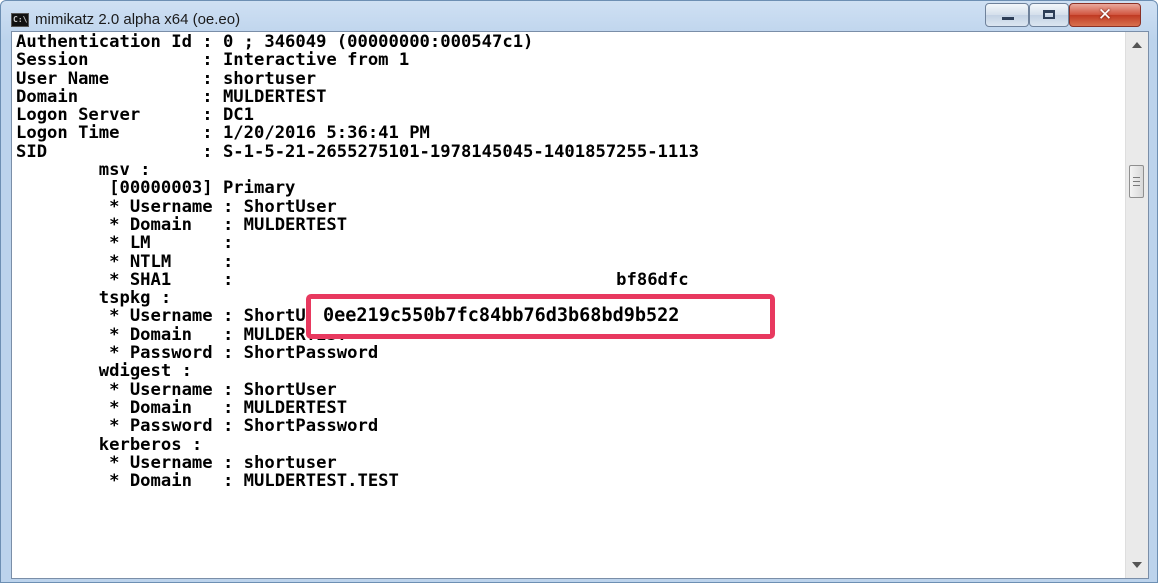 This screenshot has height=585, width=1160. I want to click on maximize-button, so click(1049, 15).